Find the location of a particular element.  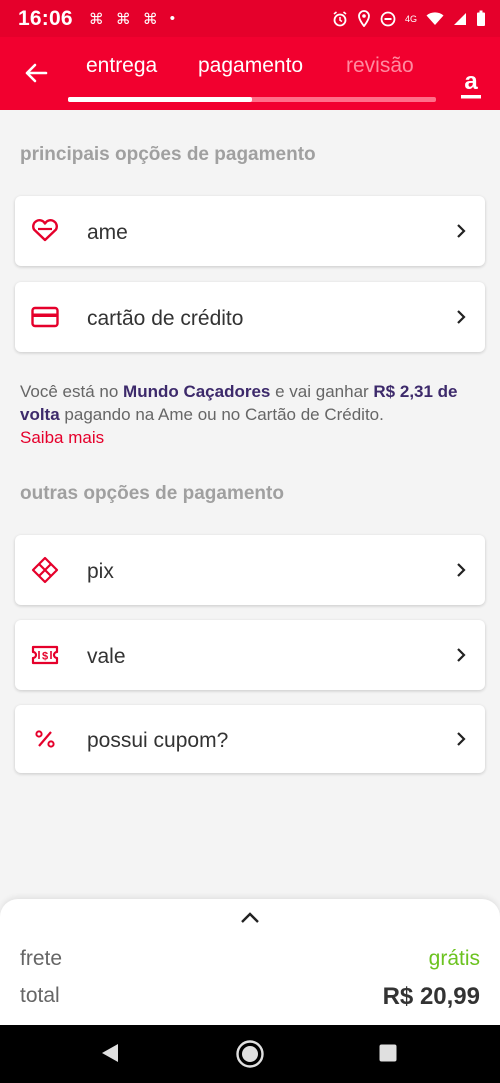

payment-option-credit-card: cartão de crédito is located at coordinates (250, 317).